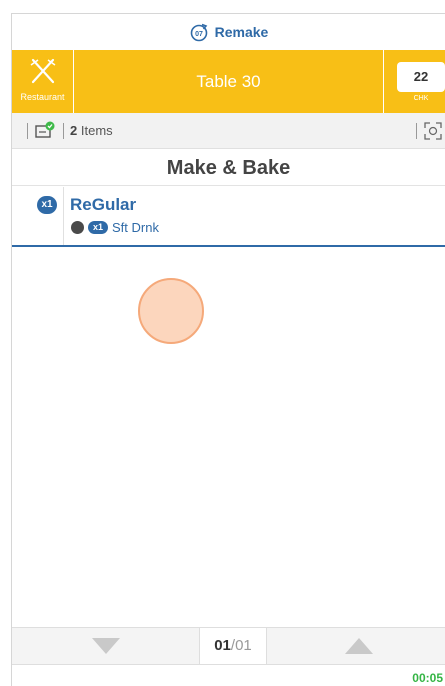 Image resolution: width=445 pixels, height=686 pixels. I want to click on note-checked-icon, so click(45, 130).